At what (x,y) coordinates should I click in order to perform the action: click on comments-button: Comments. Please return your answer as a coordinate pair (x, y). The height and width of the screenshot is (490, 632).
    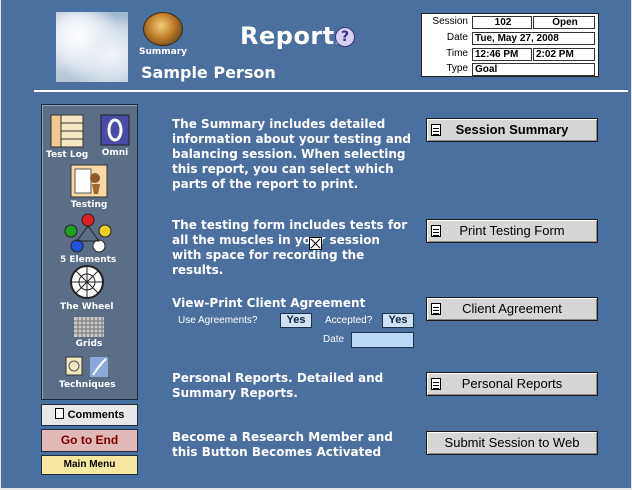
    Looking at the image, I should click on (89, 415).